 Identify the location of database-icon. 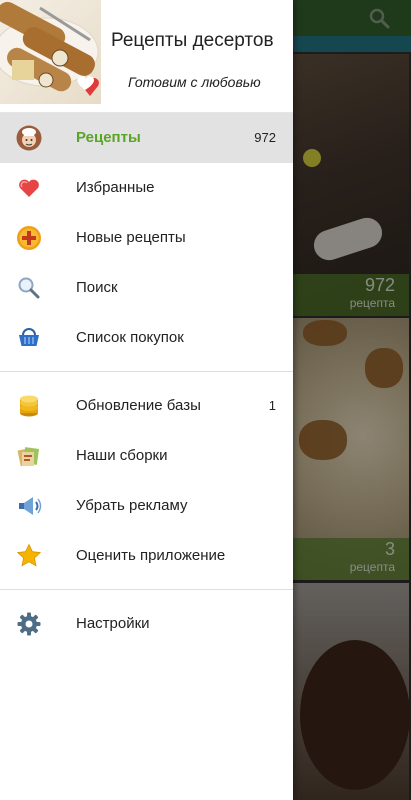
(29, 406).